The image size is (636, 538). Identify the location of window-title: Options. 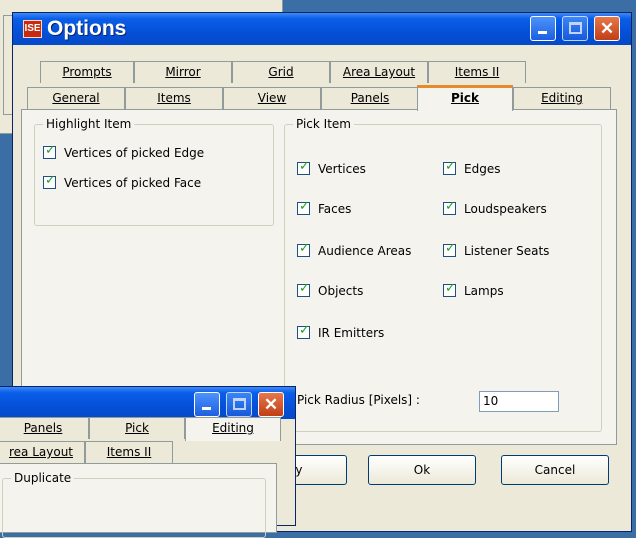
(87, 28).